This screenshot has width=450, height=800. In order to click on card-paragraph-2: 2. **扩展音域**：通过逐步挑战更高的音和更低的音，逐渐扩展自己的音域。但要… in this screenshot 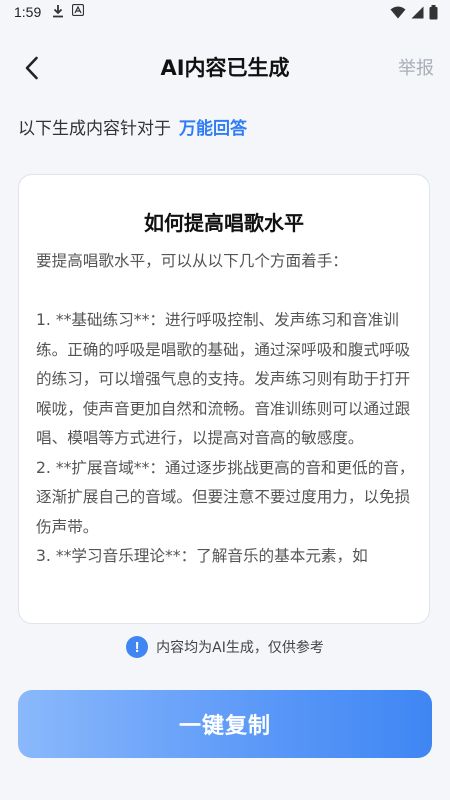, I will do `click(225, 497)`.